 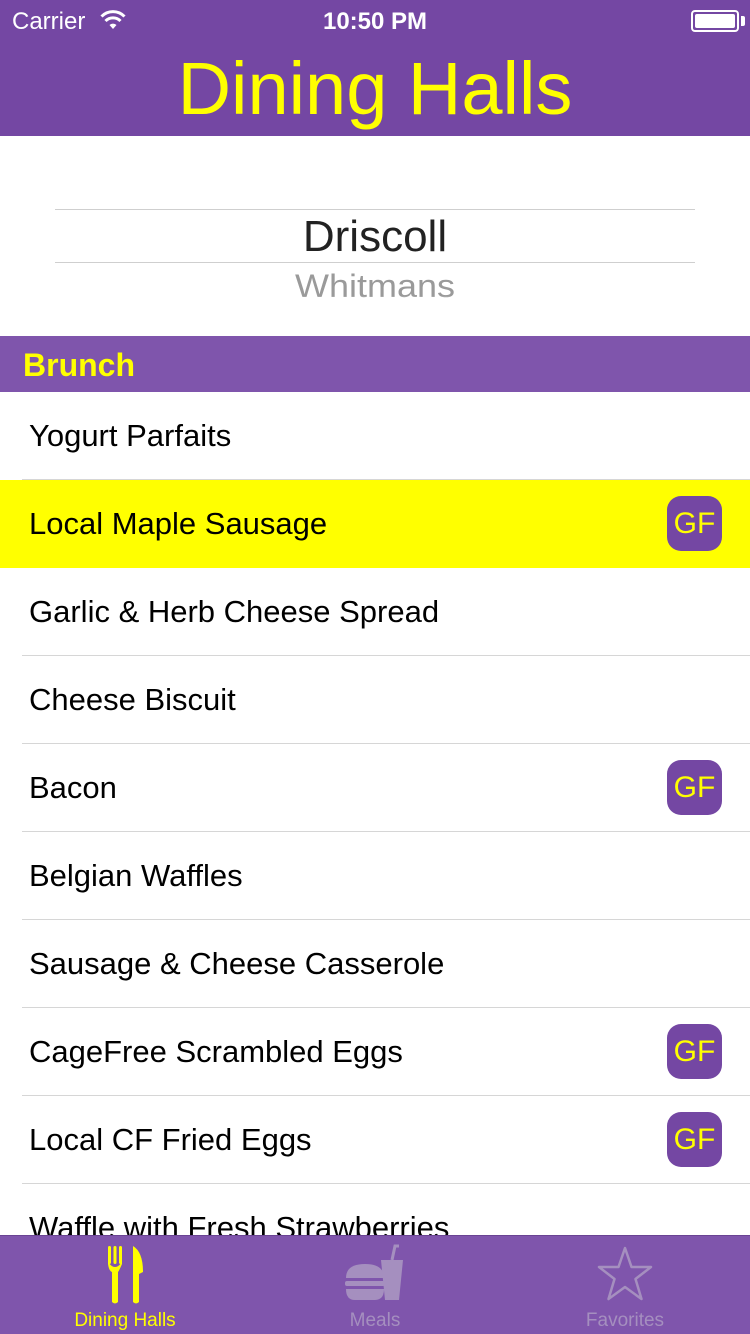 I want to click on page-title: Dining Halls, so click(x=375, y=88).